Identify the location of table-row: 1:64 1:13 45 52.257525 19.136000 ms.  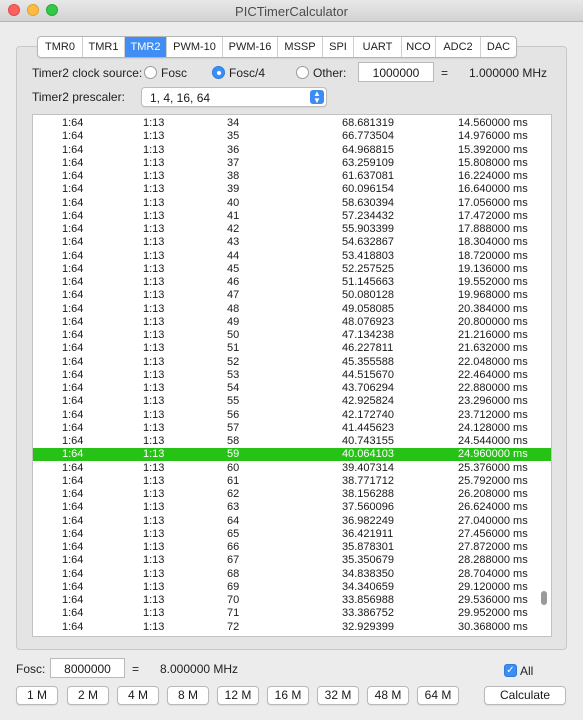
(292, 269).